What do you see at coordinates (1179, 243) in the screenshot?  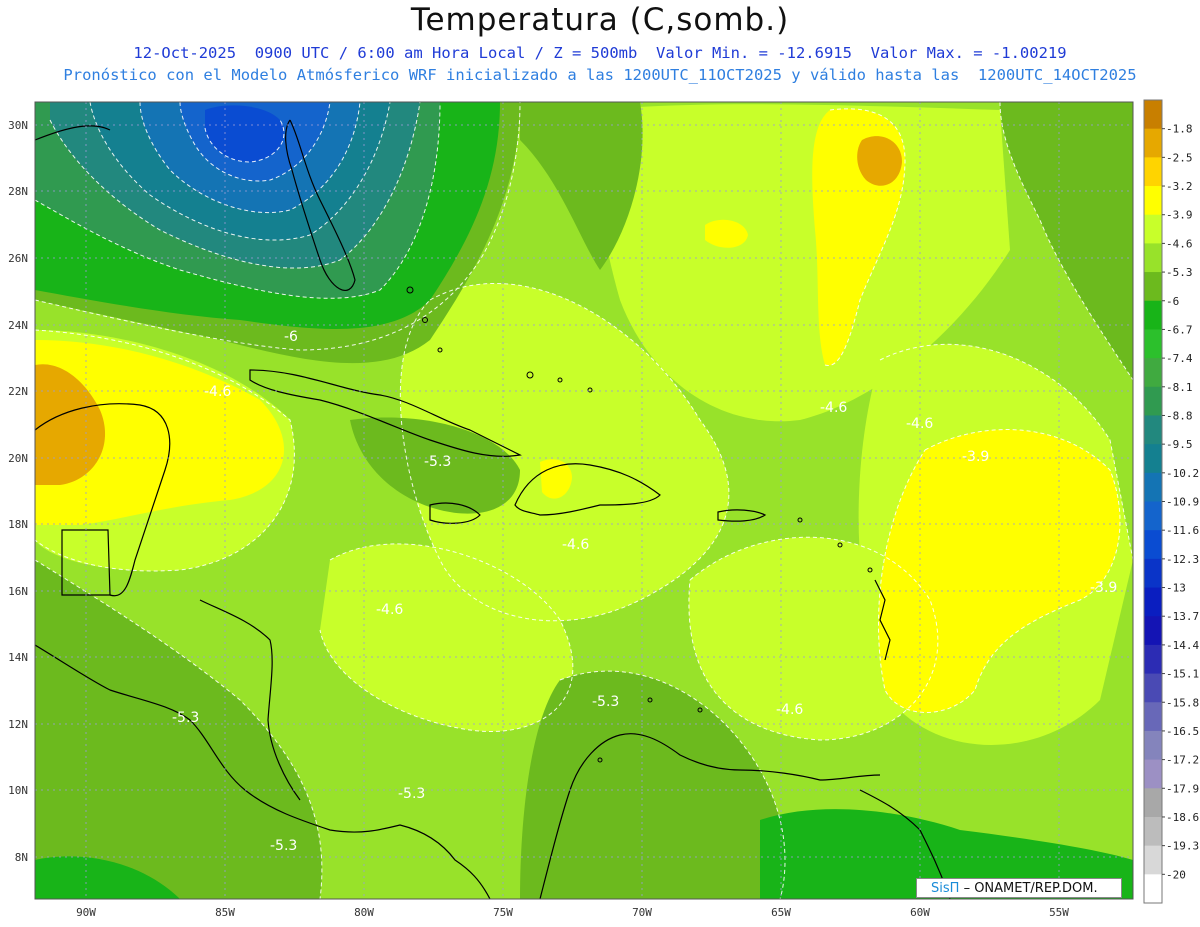 I see `legend-label: -4.6` at bounding box center [1179, 243].